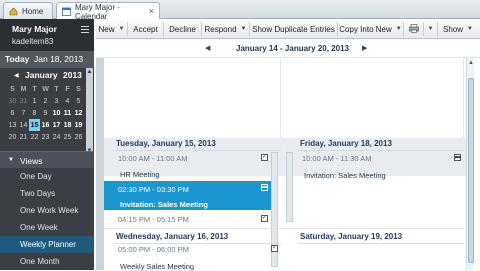  Describe the element at coordinates (23, 125) in the screenshot. I see `day-cell: 14` at that location.